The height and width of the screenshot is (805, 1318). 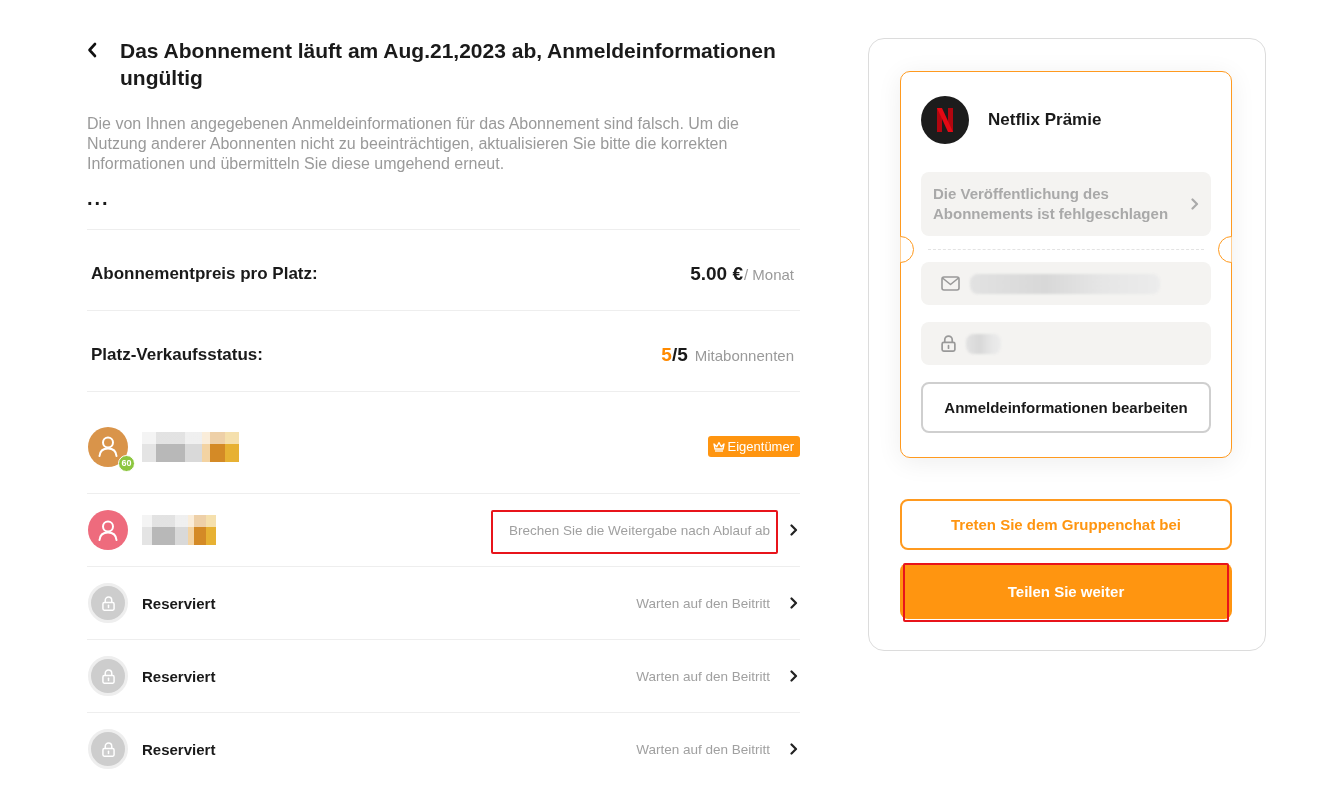 What do you see at coordinates (448, 64) in the screenshot?
I see `page-title: Das Abonnement läuft am Aug.21,2023 ab, Anmeldeinformationen ungültig` at bounding box center [448, 64].